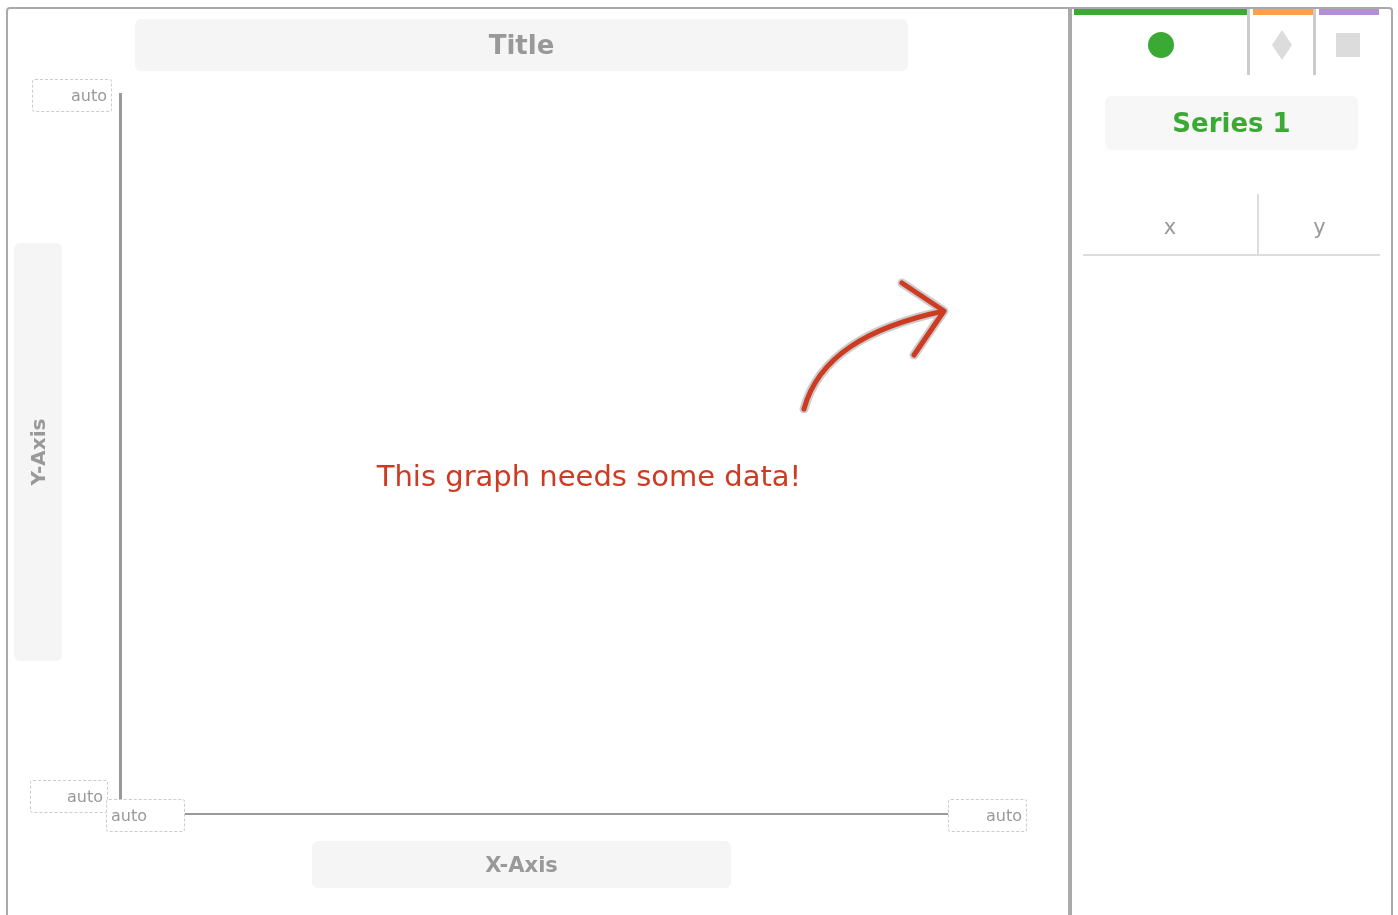 The width and height of the screenshot is (1398, 915). I want to click on x-max-field: auto, so click(987, 815).